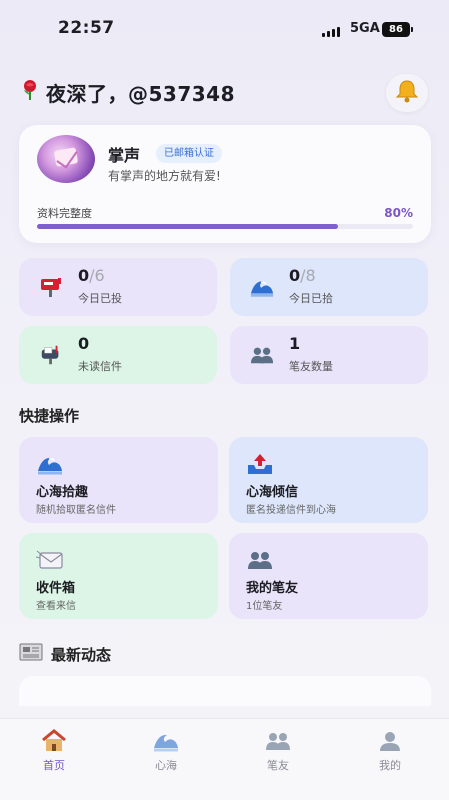 This screenshot has width=449, height=800. Describe the element at coordinates (140, 93) in the screenshot. I see `greeting-text: 夜深了，@537348` at that location.